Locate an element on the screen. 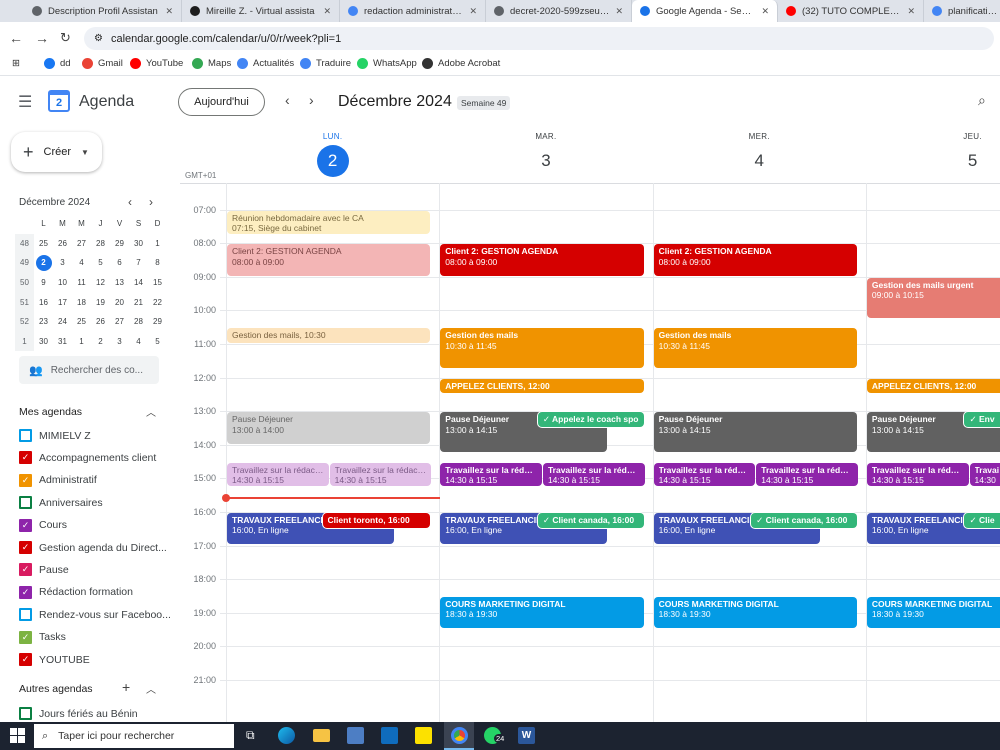 This screenshot has height=750, width=1000. day-header: LUN. 2 is located at coordinates (333, 154).